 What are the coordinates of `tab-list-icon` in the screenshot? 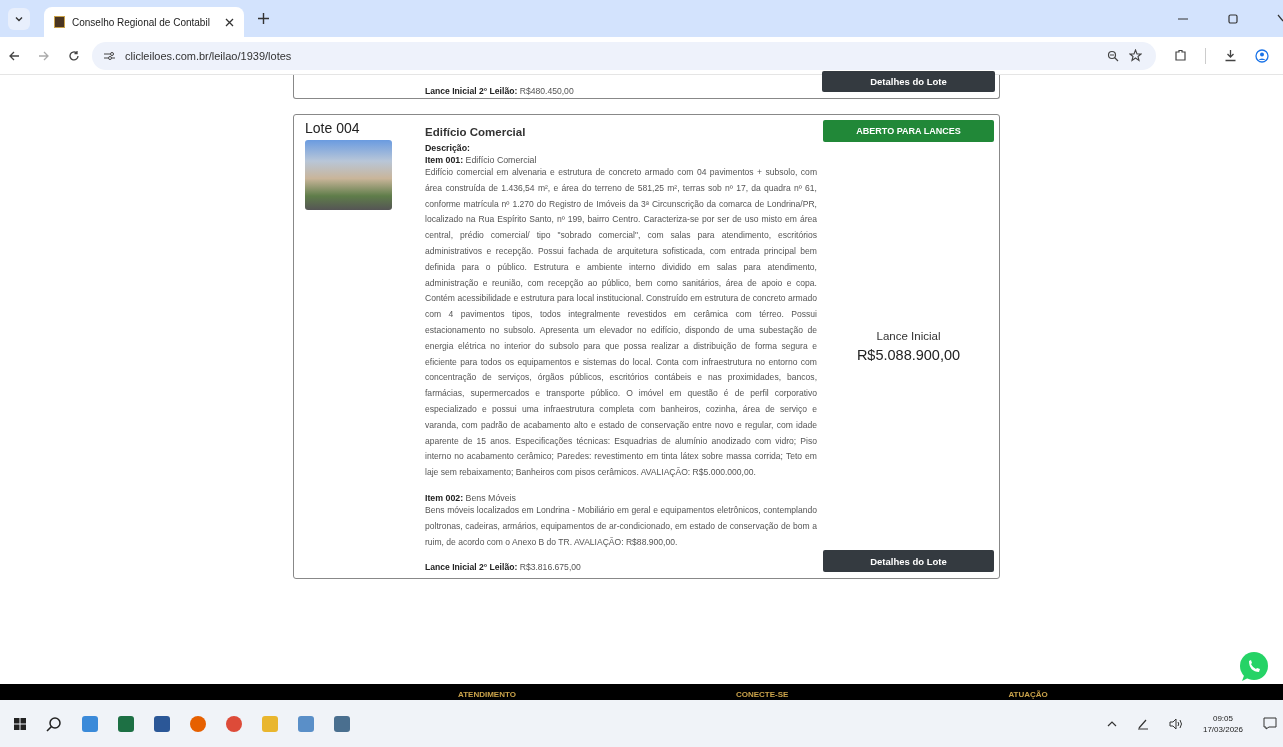 It's located at (19, 18).